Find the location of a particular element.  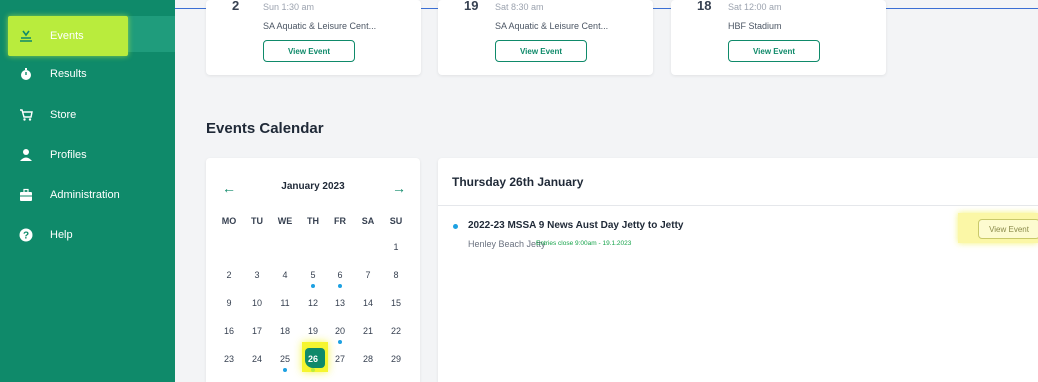

calendar-day: 4 is located at coordinates (285, 275).